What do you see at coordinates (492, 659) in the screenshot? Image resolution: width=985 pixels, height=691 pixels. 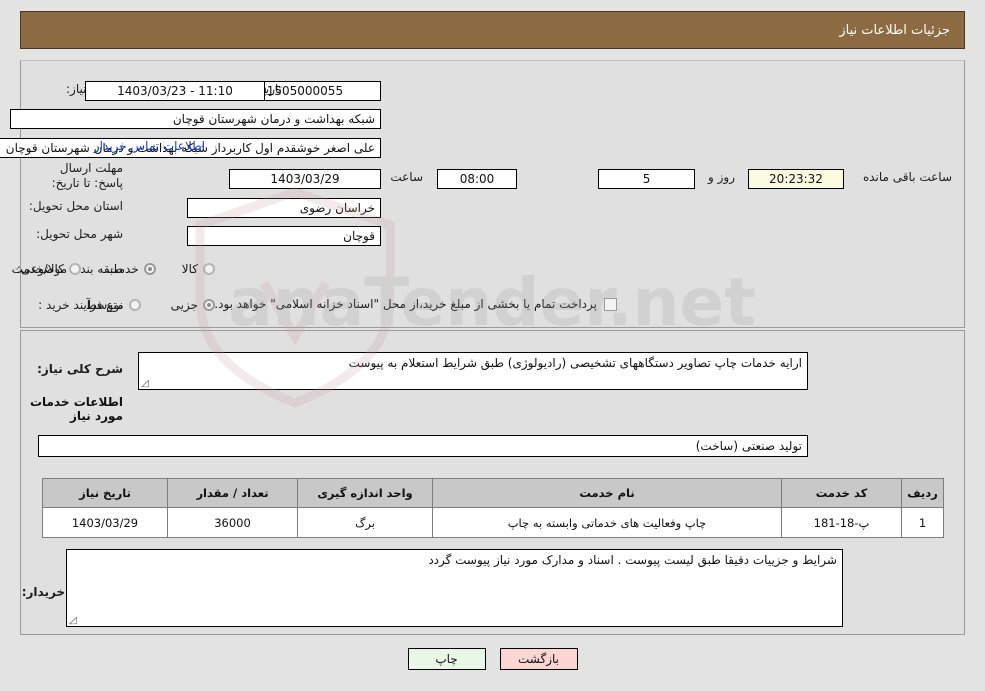 I see `footer-buttons: بازگشت چاپ` at bounding box center [492, 659].